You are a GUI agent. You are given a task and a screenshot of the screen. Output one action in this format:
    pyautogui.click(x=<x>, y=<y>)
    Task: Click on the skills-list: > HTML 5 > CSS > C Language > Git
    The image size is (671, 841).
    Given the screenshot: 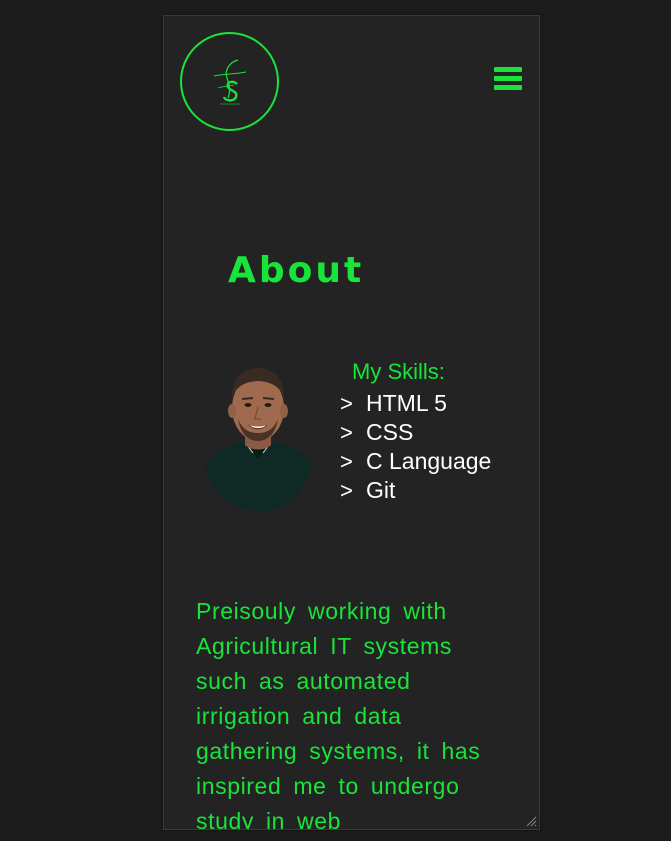 What is the action you would take?
    pyautogui.click(x=415, y=447)
    